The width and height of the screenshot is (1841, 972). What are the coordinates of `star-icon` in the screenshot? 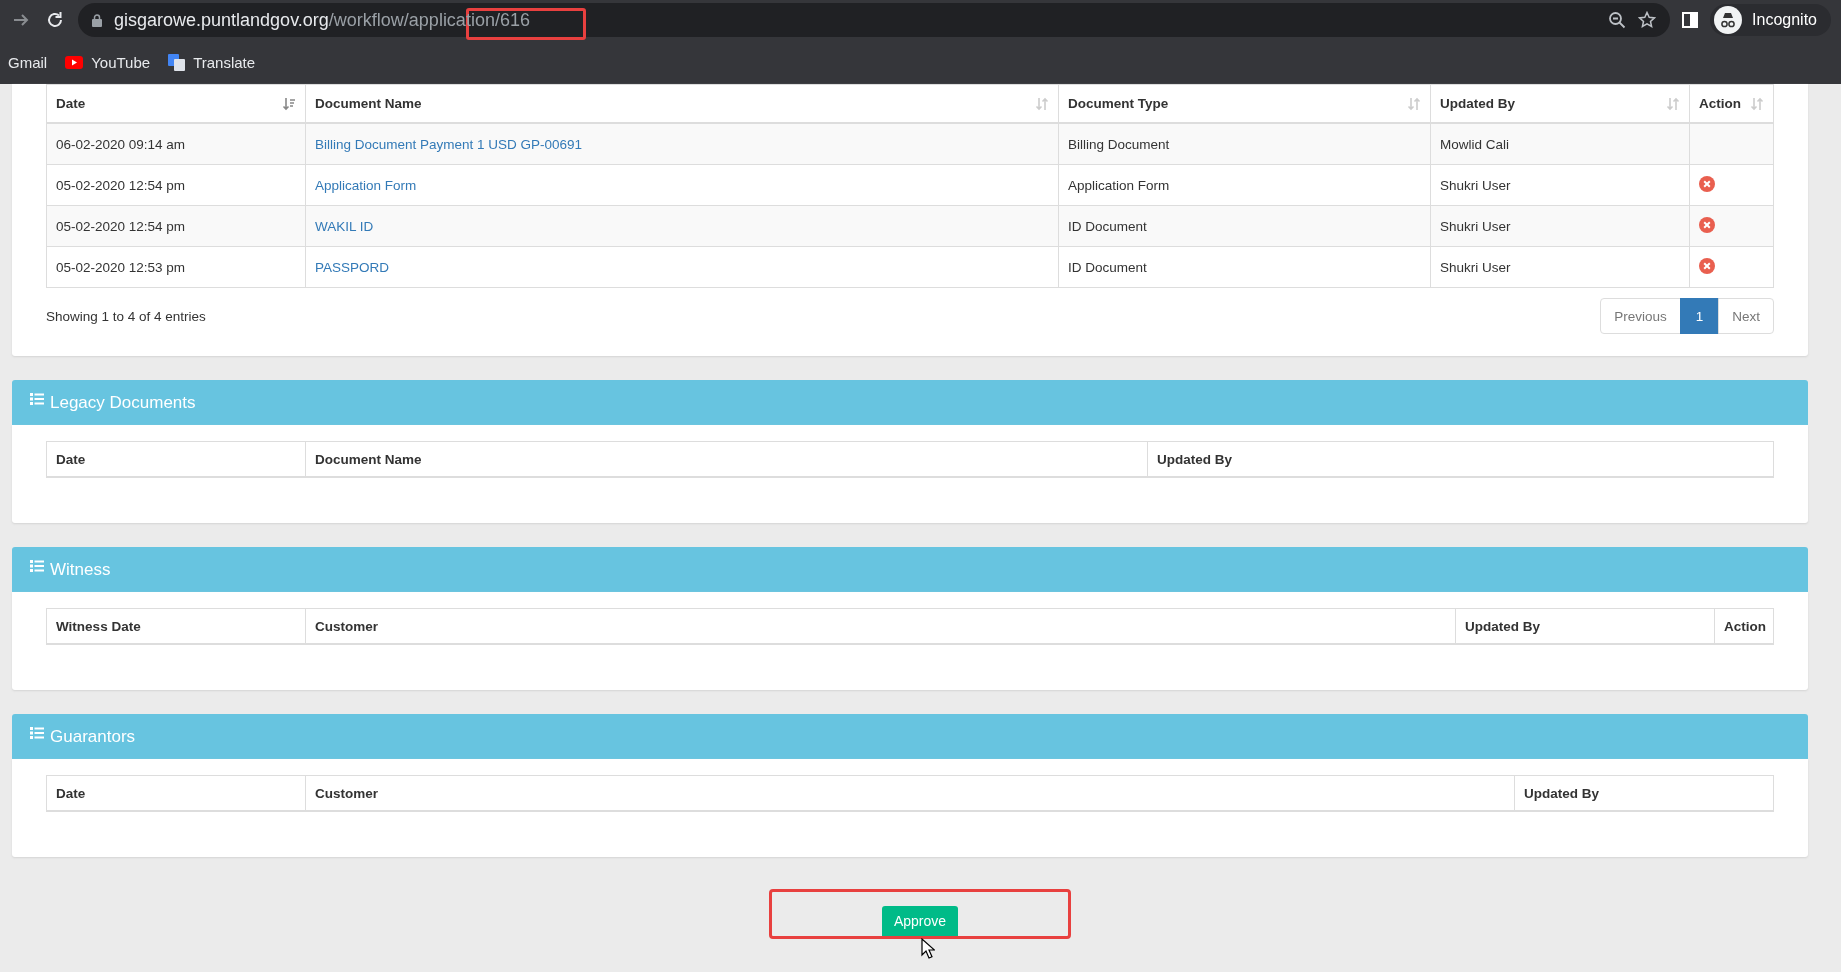 It's located at (1647, 20).